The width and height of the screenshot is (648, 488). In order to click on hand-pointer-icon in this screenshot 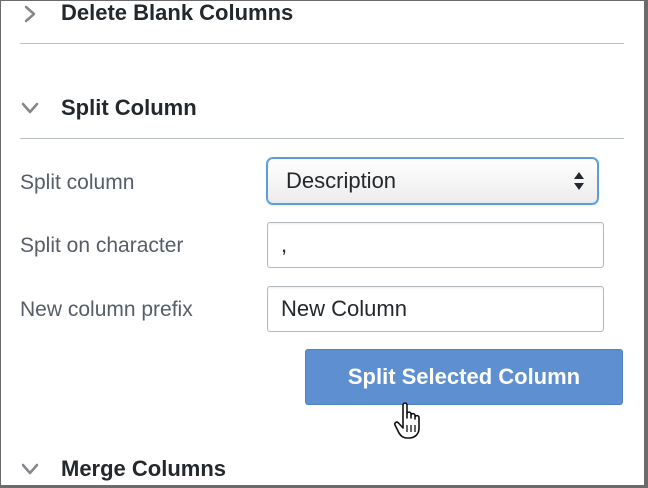, I will do `click(411, 421)`.